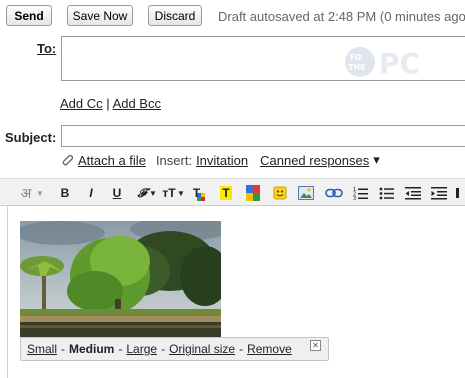  Describe the element at coordinates (175, 15) in the screenshot. I see `discard-button: Discard` at that location.